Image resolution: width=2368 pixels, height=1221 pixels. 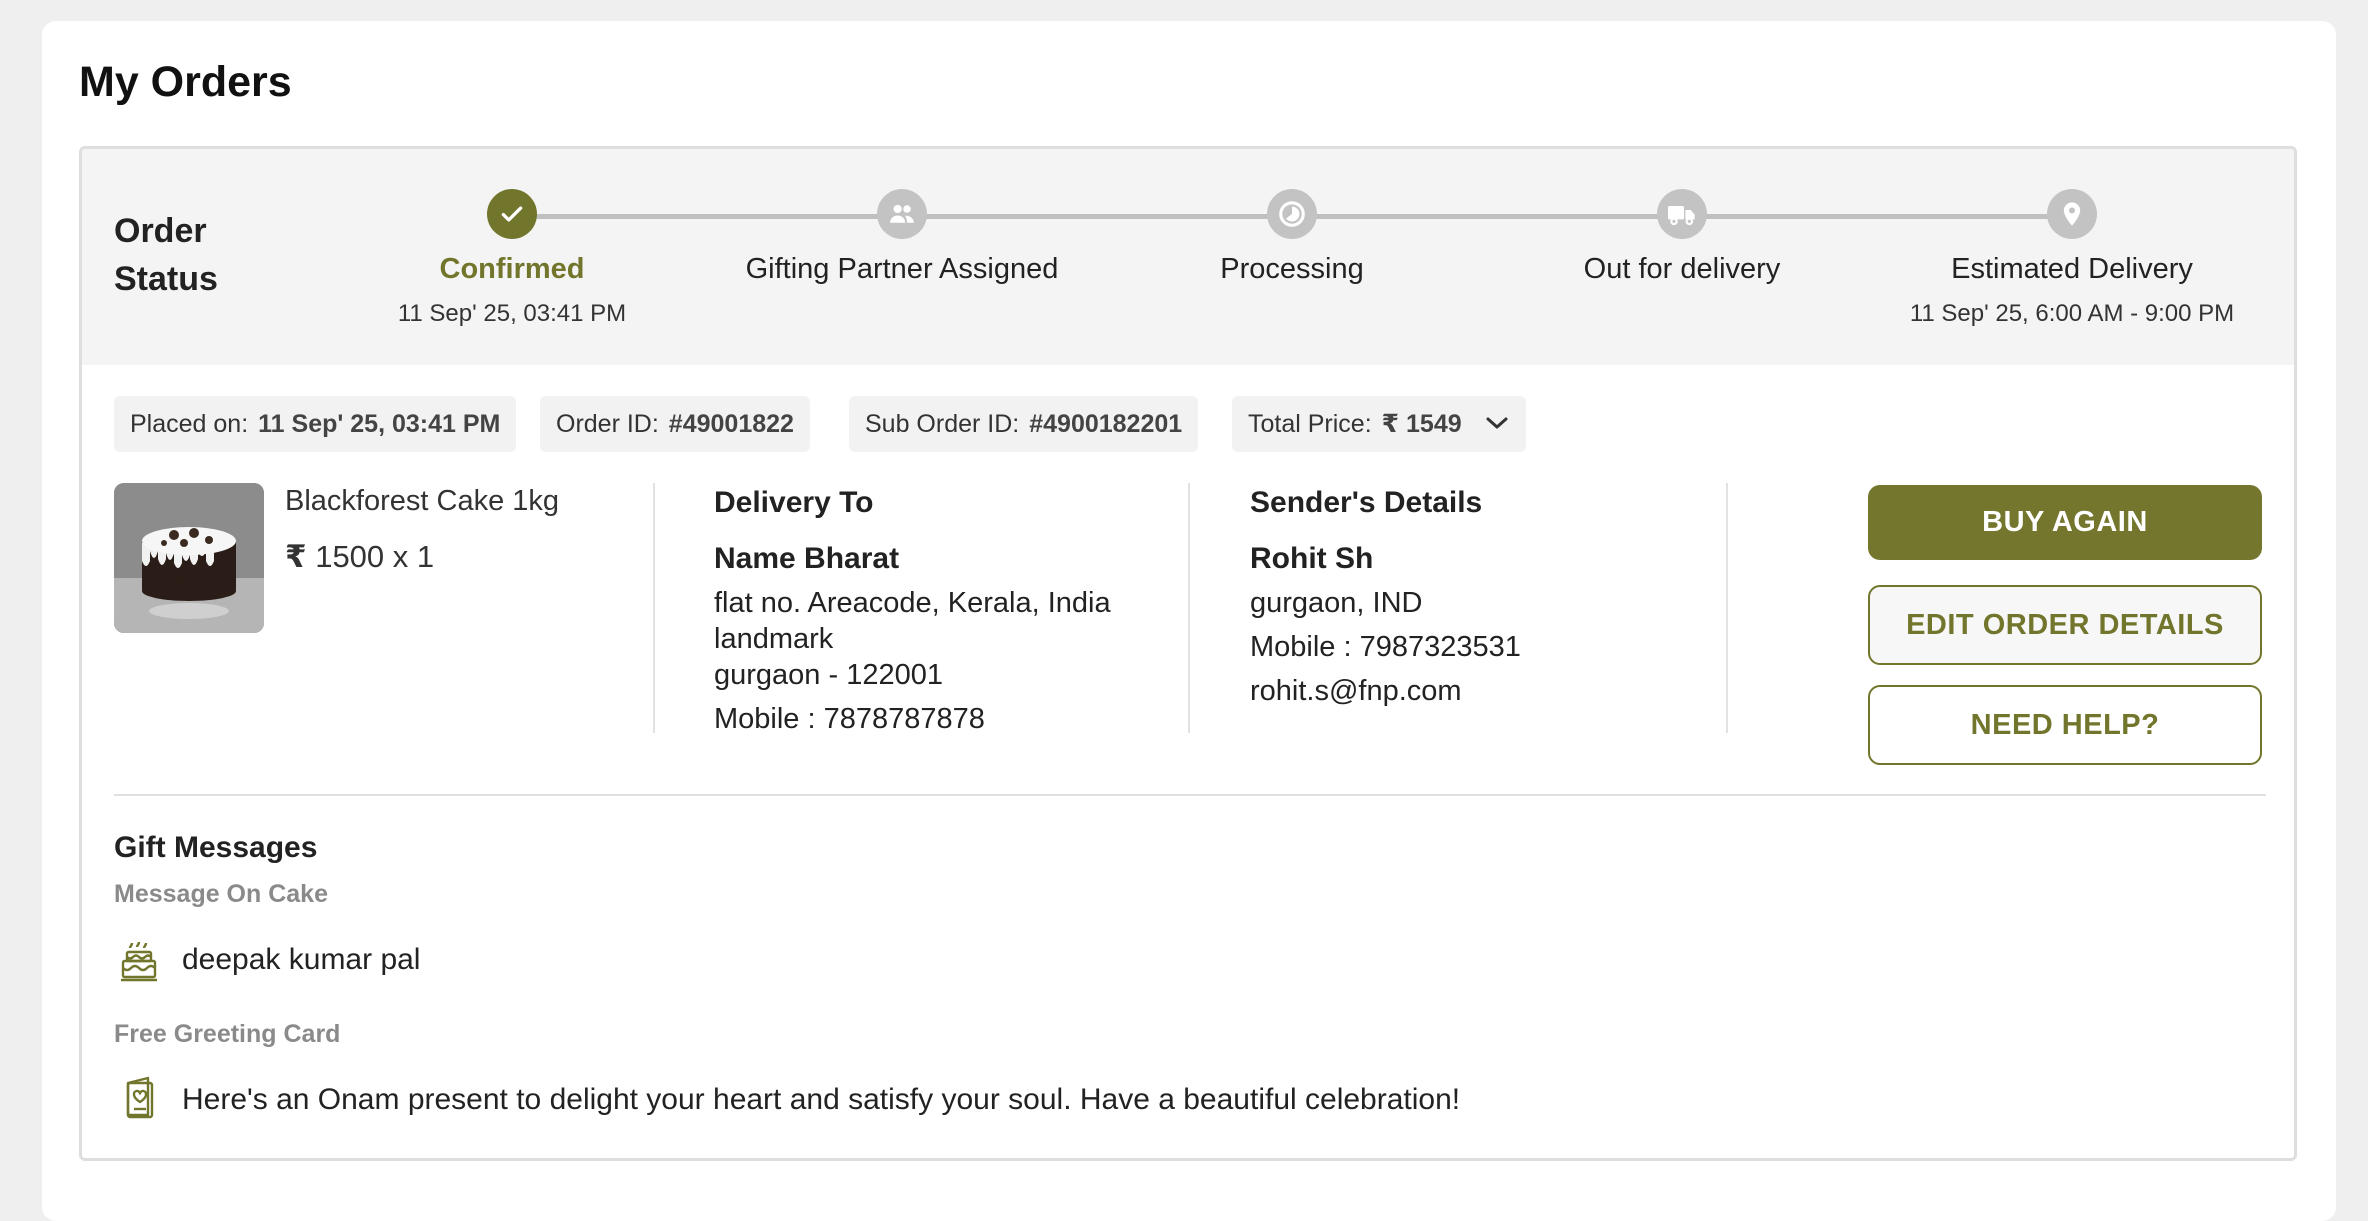 What do you see at coordinates (221, 894) in the screenshot?
I see `message-on-cake-label: Message On Cake` at bounding box center [221, 894].